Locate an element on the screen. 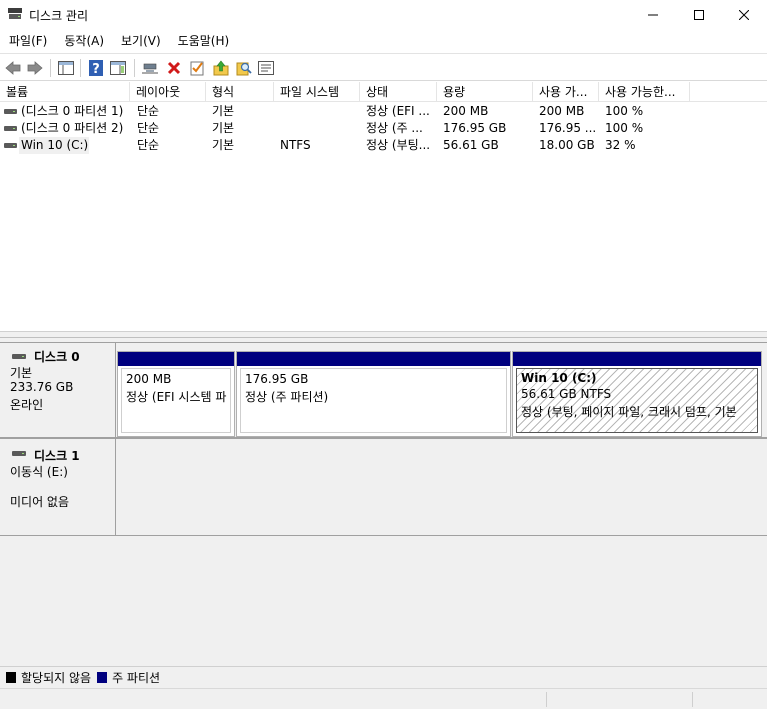 This screenshot has width=767, height=709. disk-1-label: 디스크 1 이동식 (E:) 미디어 없음 is located at coordinates (58, 487).